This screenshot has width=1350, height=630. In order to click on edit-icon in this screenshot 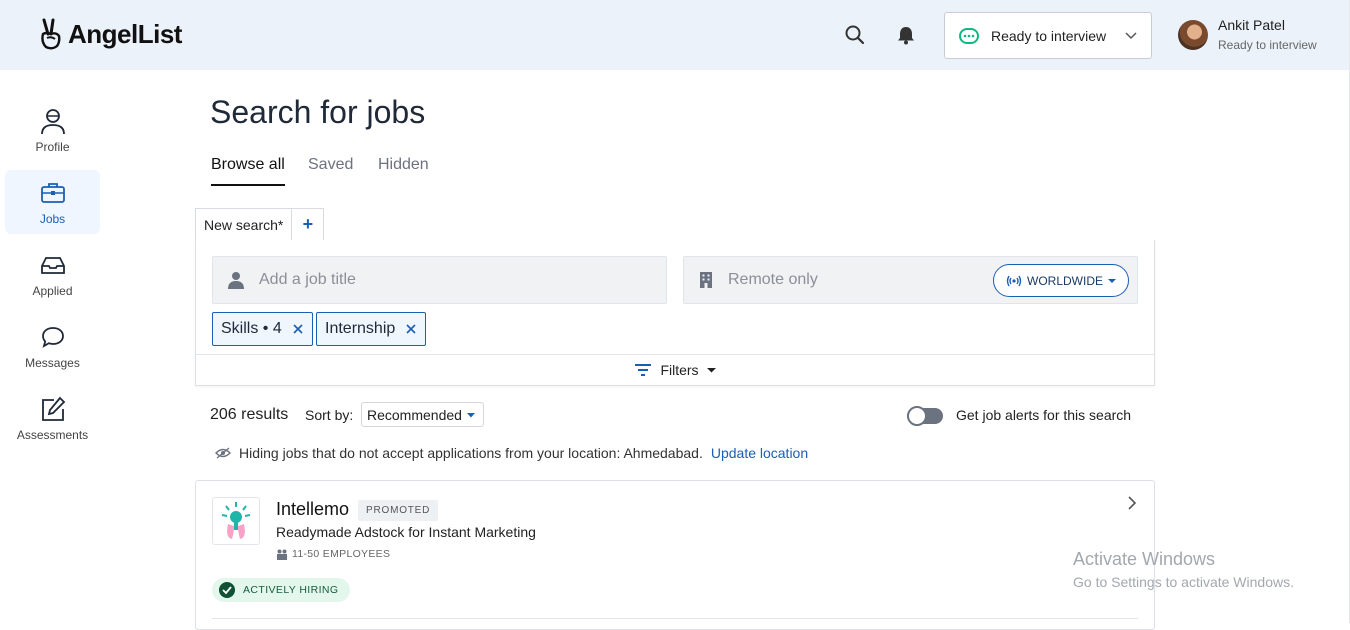, I will do `click(53, 408)`.